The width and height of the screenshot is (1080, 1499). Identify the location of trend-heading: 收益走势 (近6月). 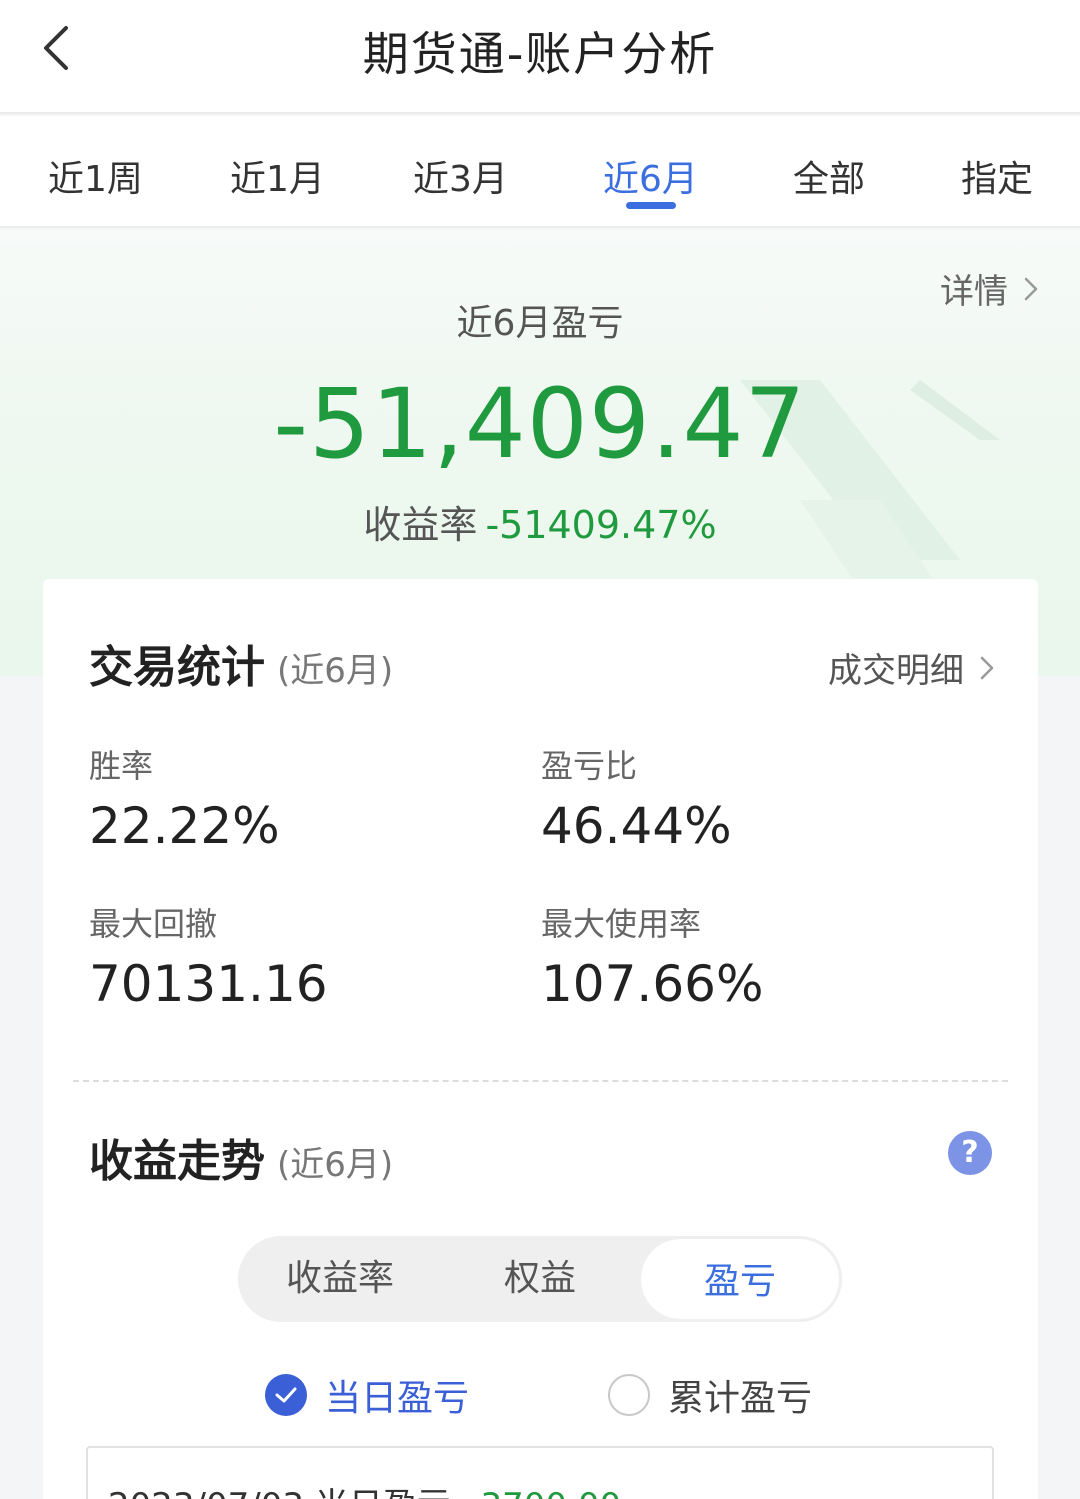
(241, 1157).